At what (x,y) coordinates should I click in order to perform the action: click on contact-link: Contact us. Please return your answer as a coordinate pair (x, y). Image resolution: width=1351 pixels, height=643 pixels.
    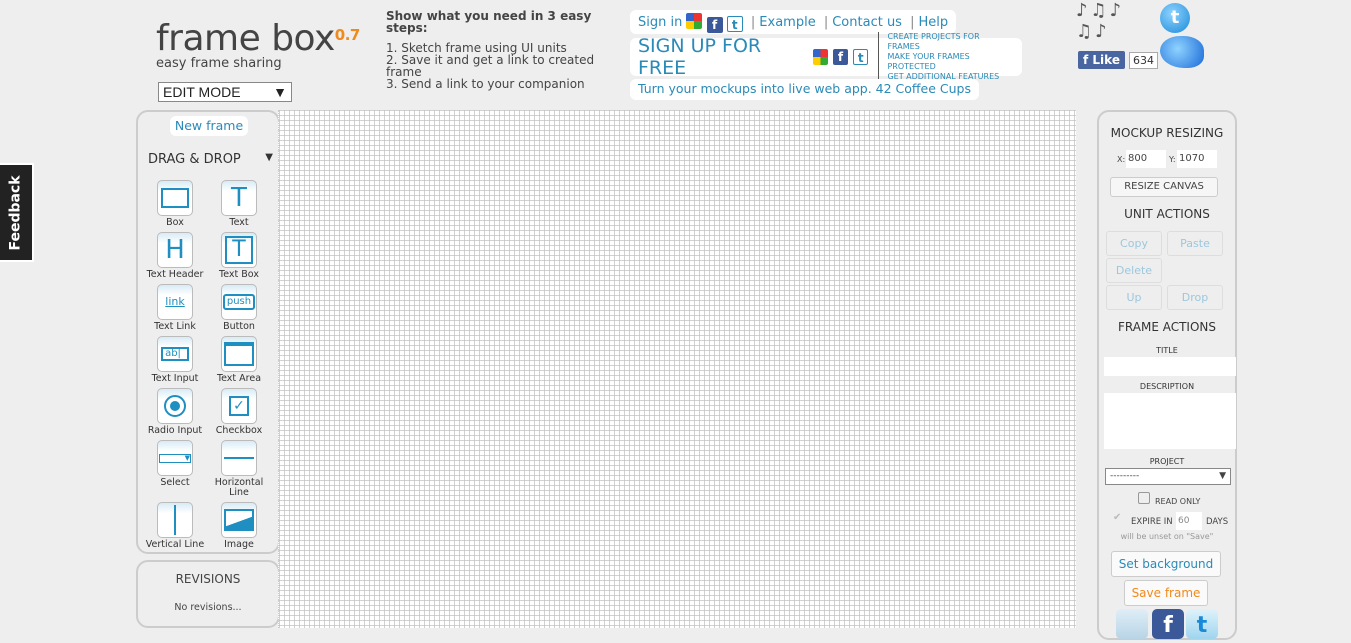
    Looking at the image, I should click on (867, 22).